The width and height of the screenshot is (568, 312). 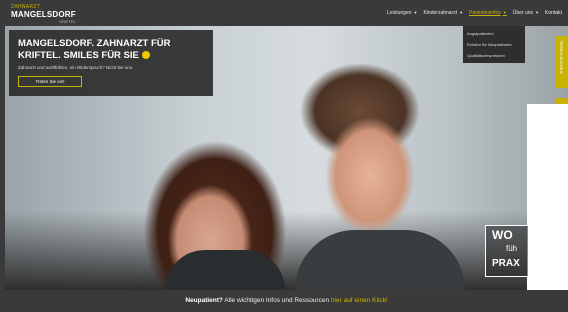 I want to click on logo: ZAHNARZT MANGELSDORF KRIFTEL, so click(x=43, y=14).